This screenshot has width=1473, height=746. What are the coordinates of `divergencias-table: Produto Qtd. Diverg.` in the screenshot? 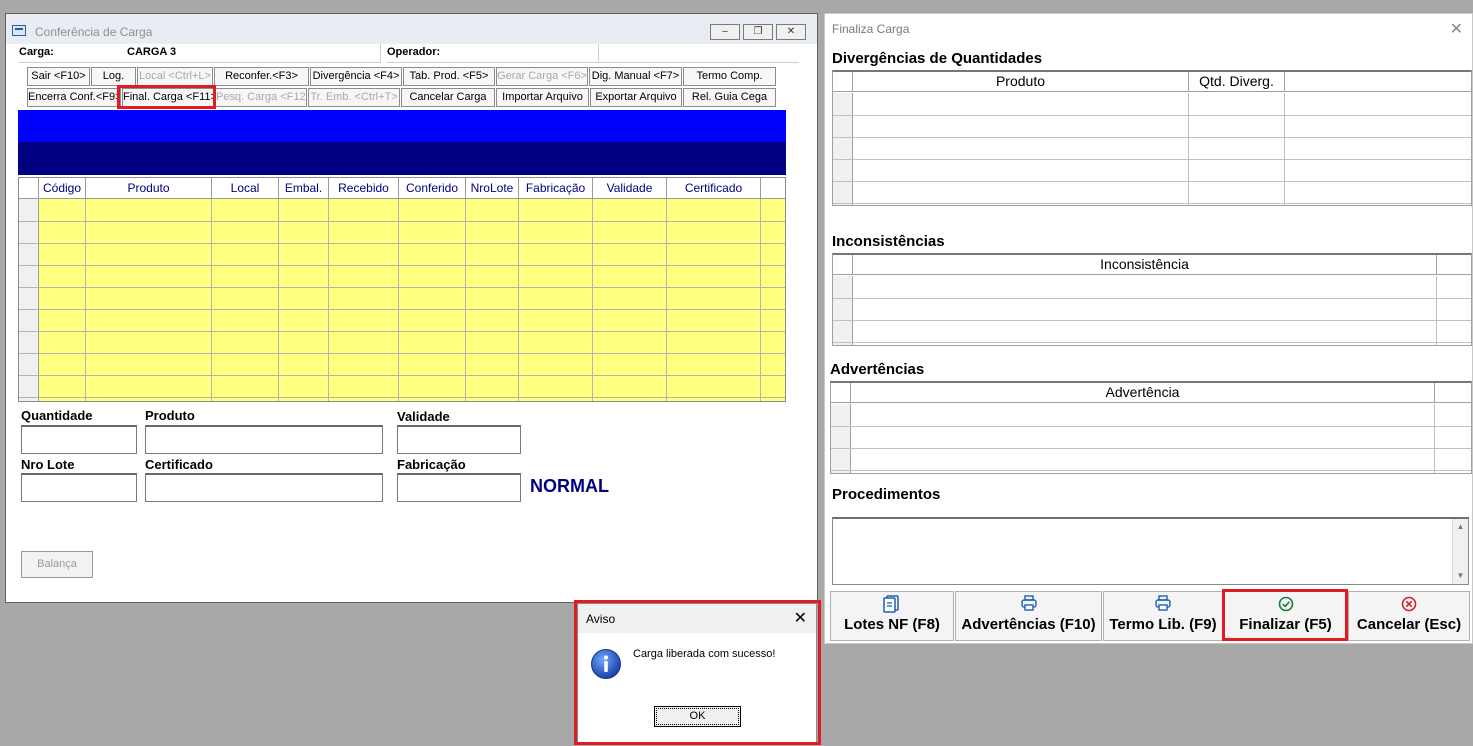 It's located at (1152, 138).